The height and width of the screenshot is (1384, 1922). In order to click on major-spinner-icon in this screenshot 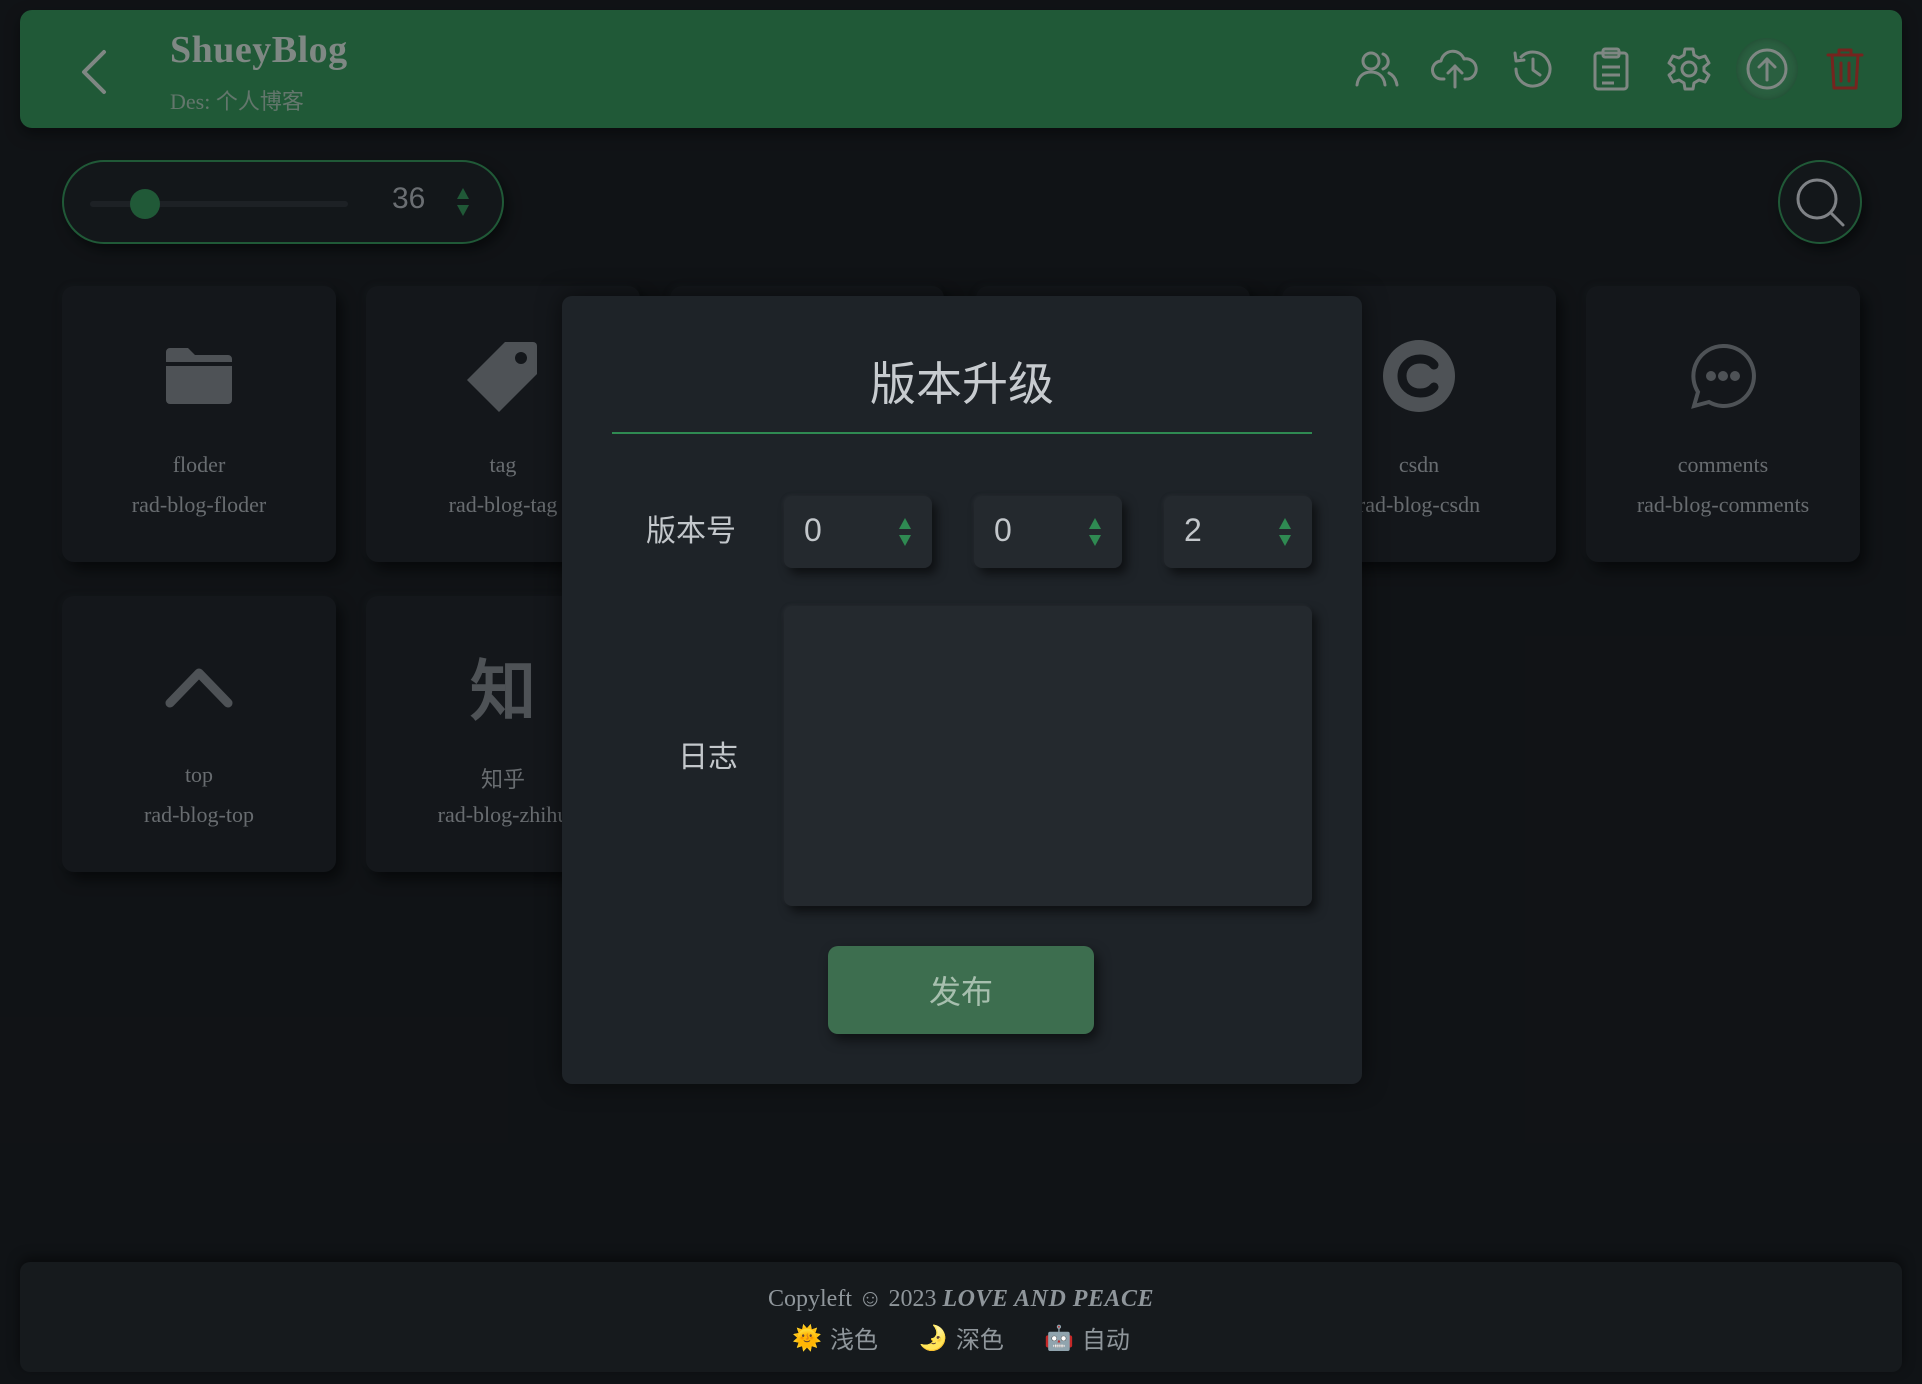, I will do `click(905, 532)`.